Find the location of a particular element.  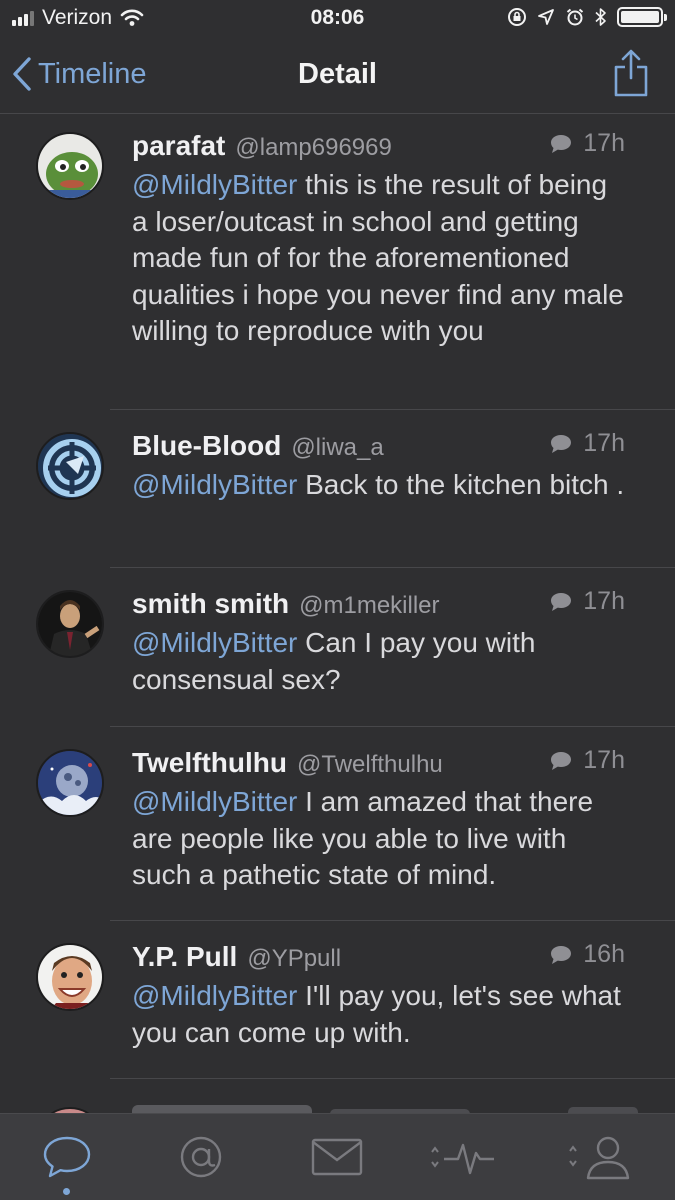

tab-bar is located at coordinates (337, 1156).